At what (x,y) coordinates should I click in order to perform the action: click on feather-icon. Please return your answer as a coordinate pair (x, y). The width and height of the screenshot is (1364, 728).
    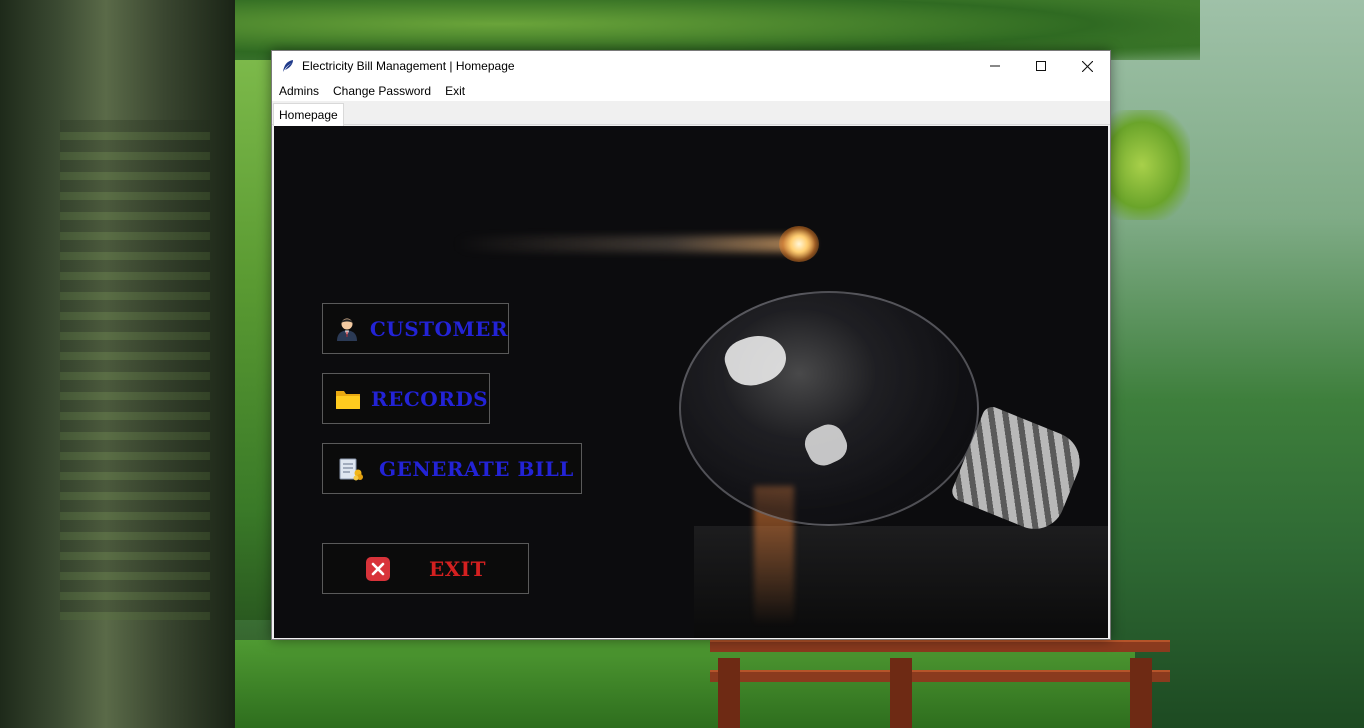
    Looking at the image, I should click on (288, 66).